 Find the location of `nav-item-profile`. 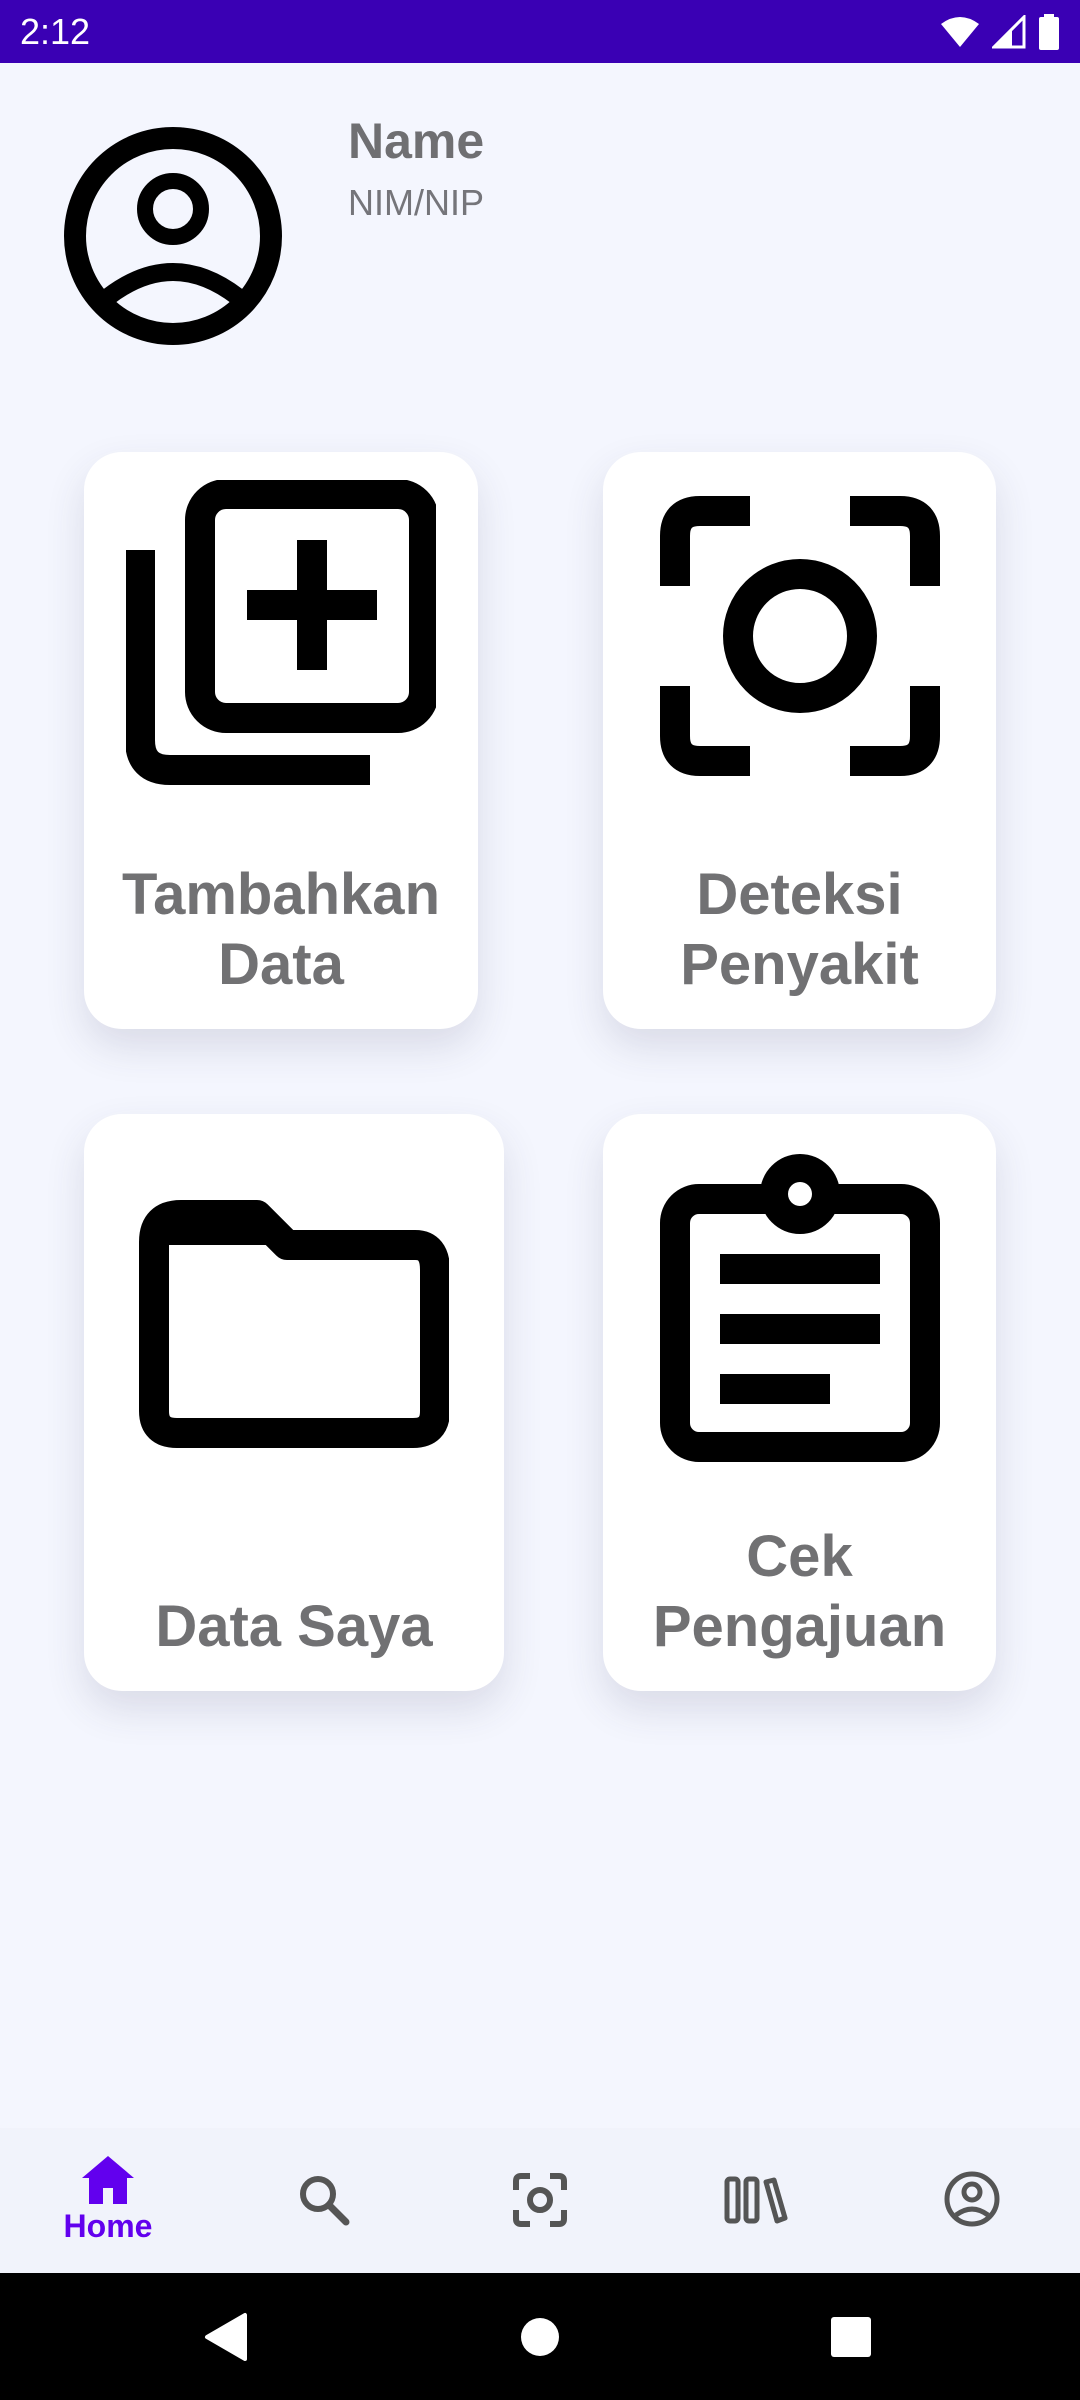

nav-item-profile is located at coordinates (972, 2200).